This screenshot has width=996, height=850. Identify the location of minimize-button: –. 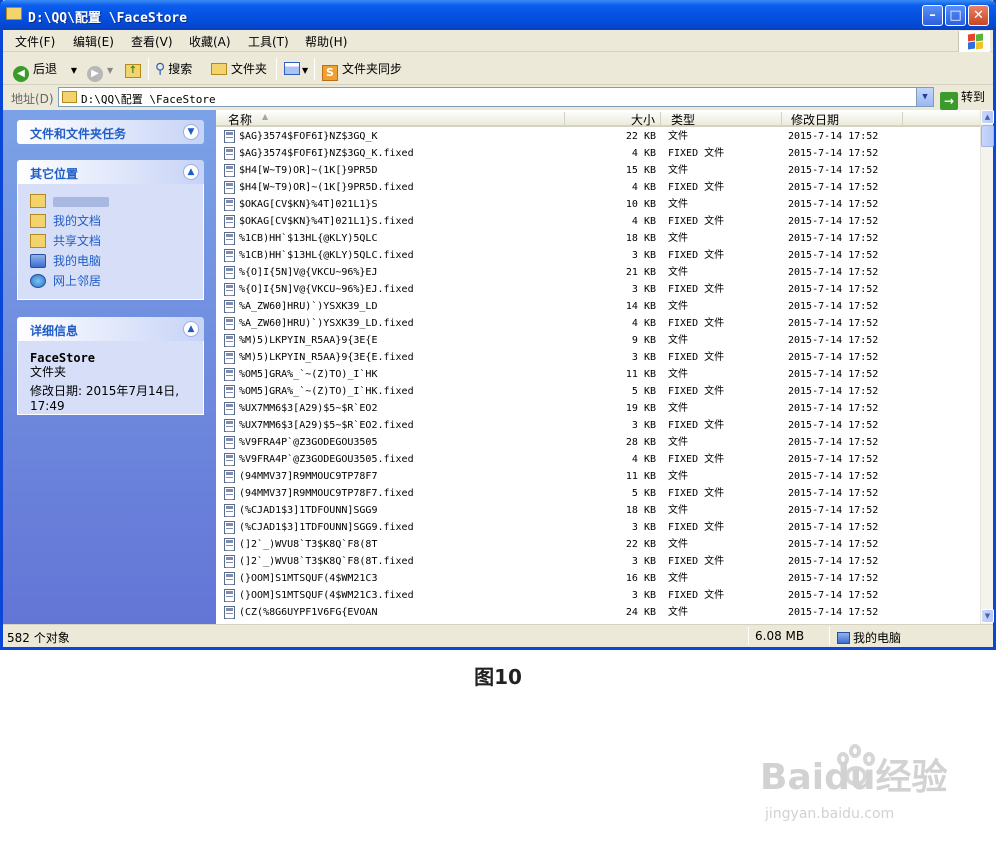
(932, 15).